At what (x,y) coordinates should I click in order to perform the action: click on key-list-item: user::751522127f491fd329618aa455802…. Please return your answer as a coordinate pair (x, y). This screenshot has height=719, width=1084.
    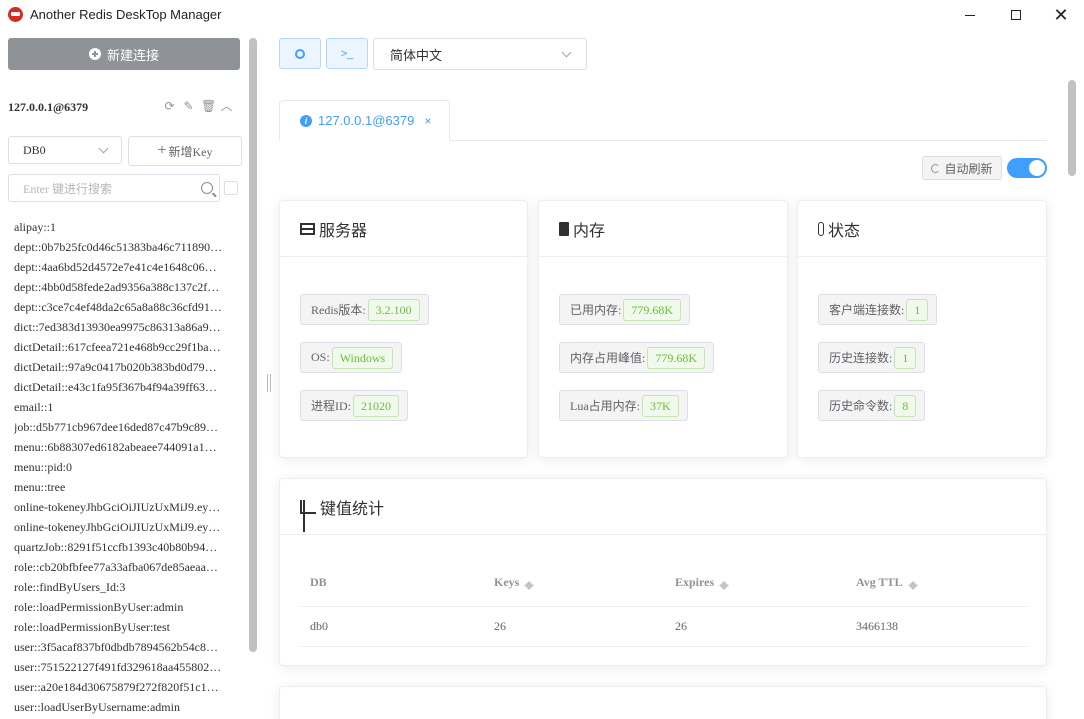
    Looking at the image, I should click on (128, 667).